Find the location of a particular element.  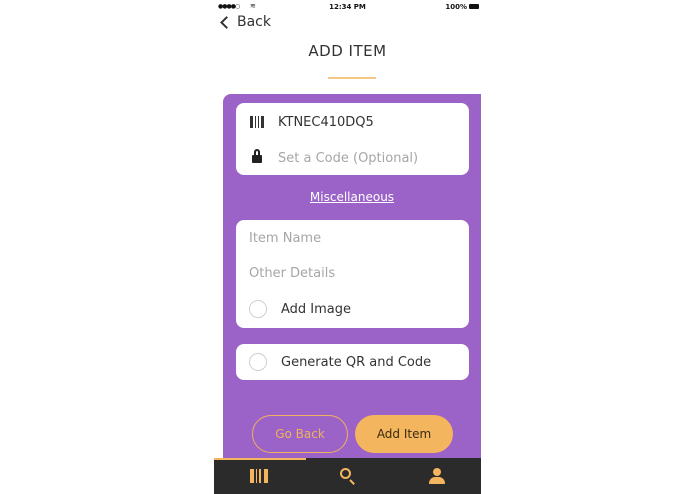

back-button: Back is located at coordinates (244, 22).